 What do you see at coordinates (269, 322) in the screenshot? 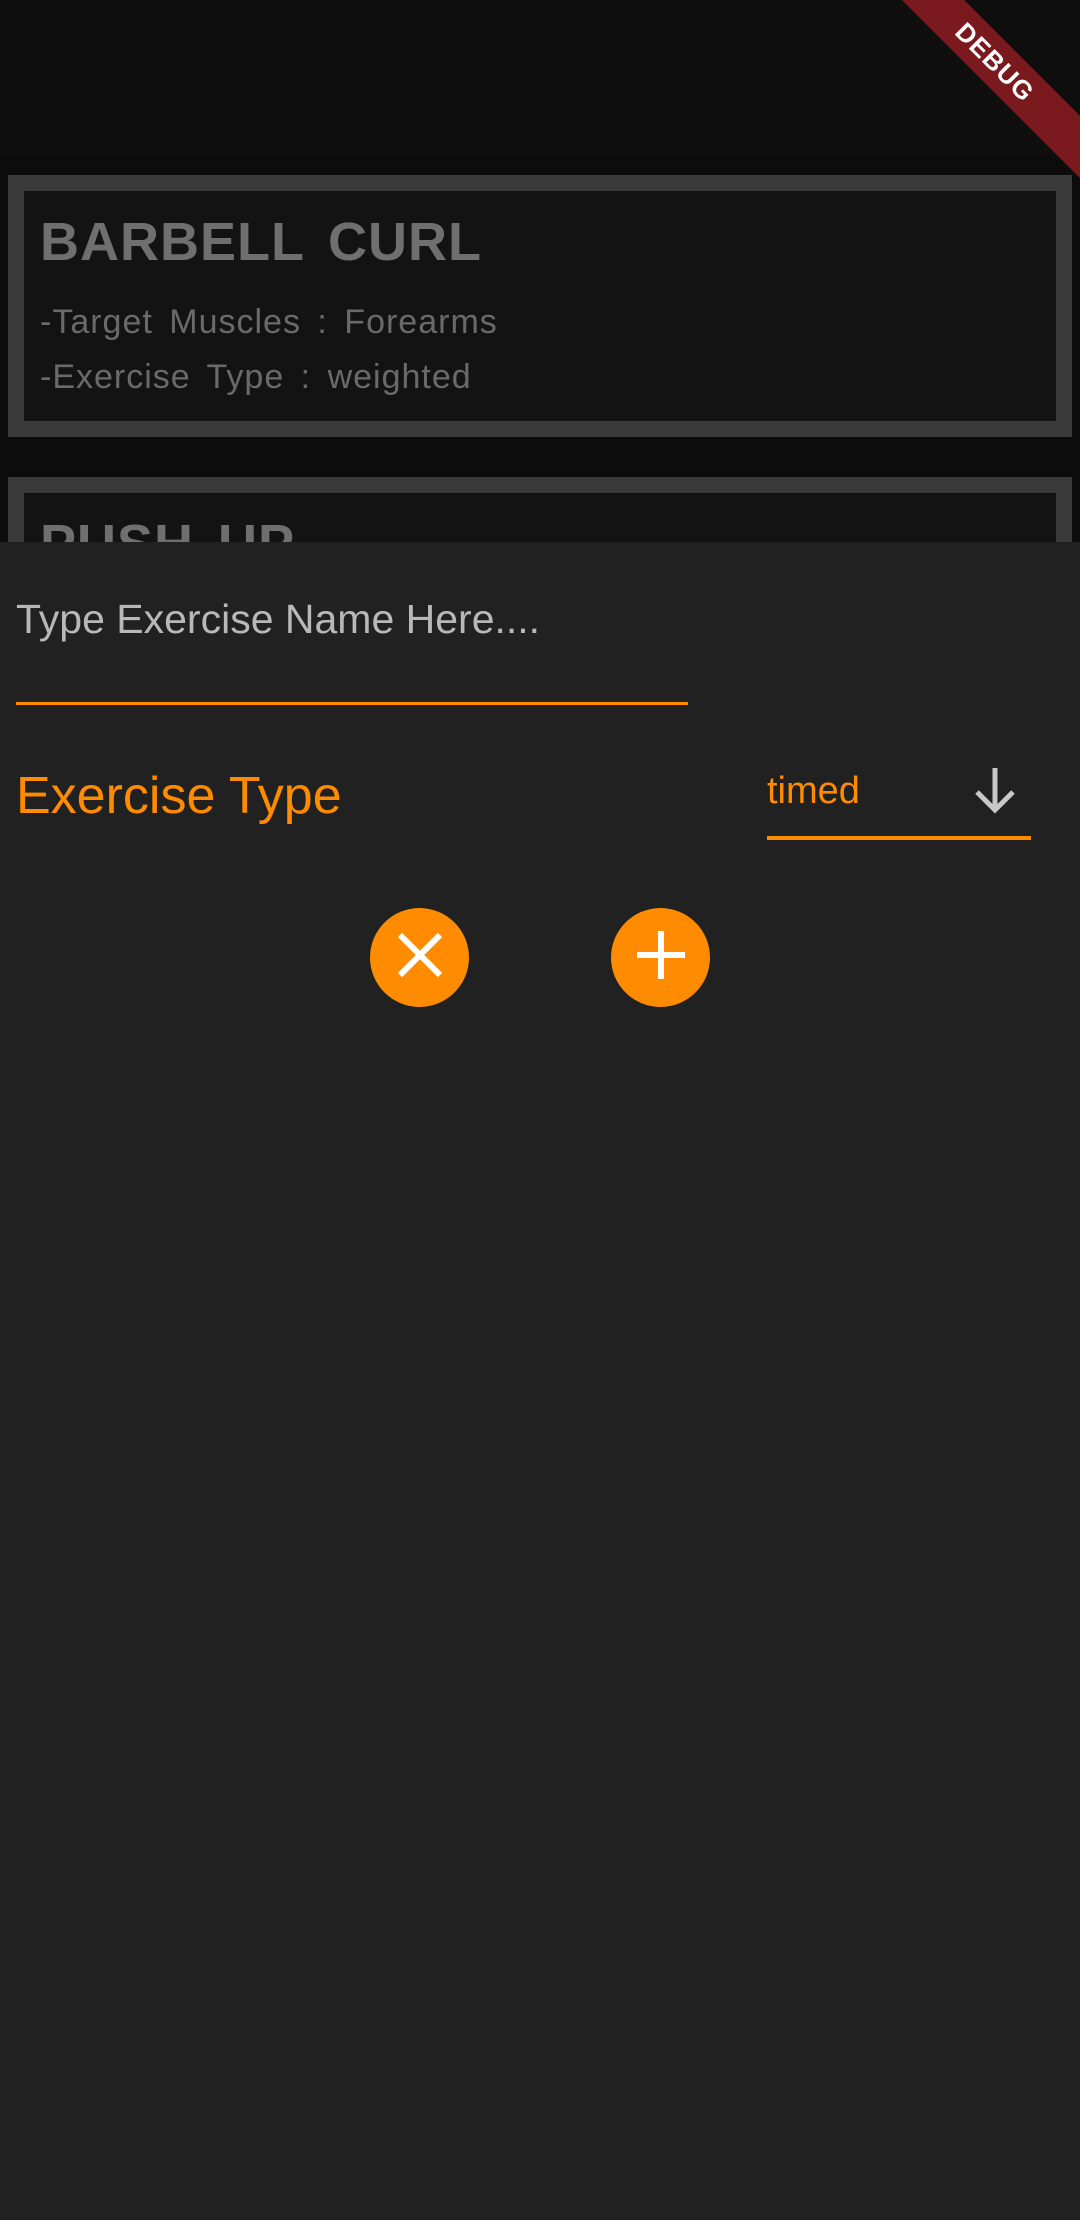
I see `exercise-target-muscles: -Target Muscles : Forearms` at bounding box center [269, 322].